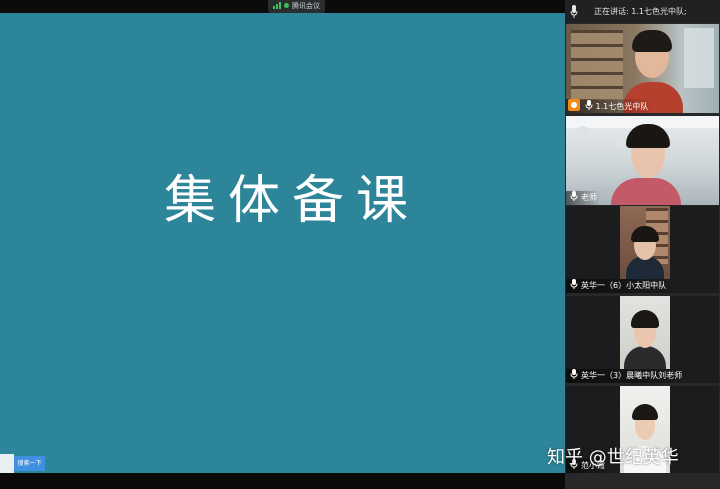 This screenshot has width=720, height=489. What do you see at coordinates (29, 463) in the screenshot?
I see `search-button: 搜索一下` at bounding box center [29, 463].